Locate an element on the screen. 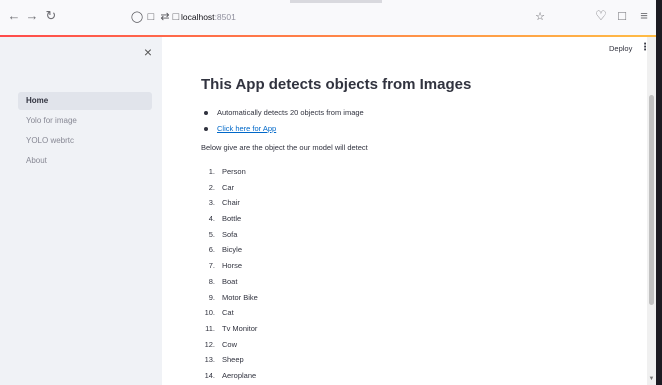 The image size is (662, 385). window-edge is located at coordinates (659, 192).